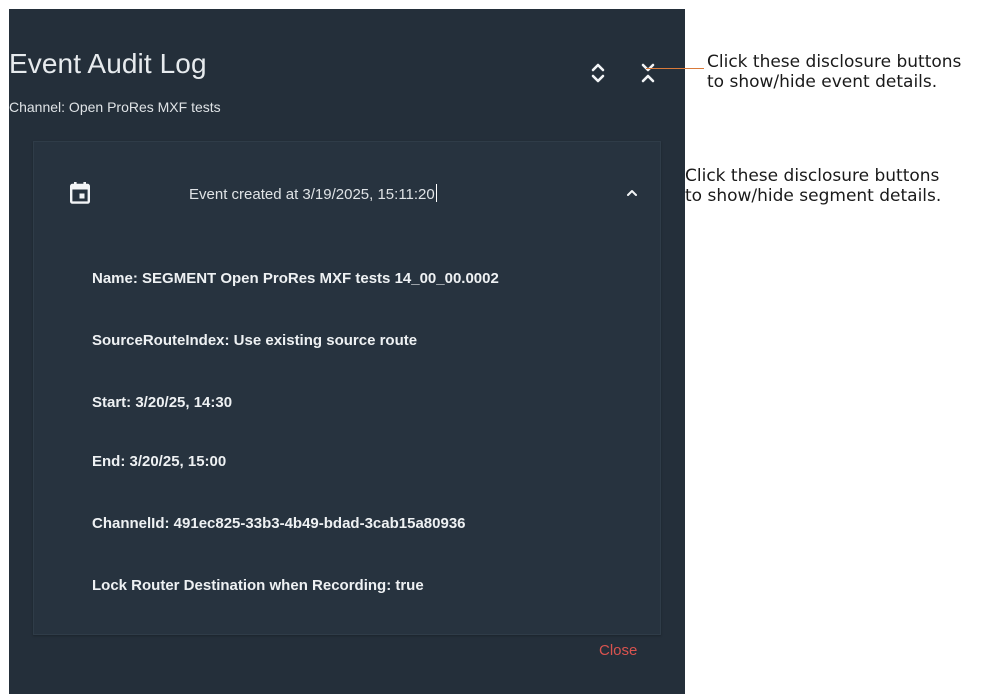 The width and height of the screenshot is (1008, 694). Describe the element at coordinates (436, 193) in the screenshot. I see `text-caret` at that location.